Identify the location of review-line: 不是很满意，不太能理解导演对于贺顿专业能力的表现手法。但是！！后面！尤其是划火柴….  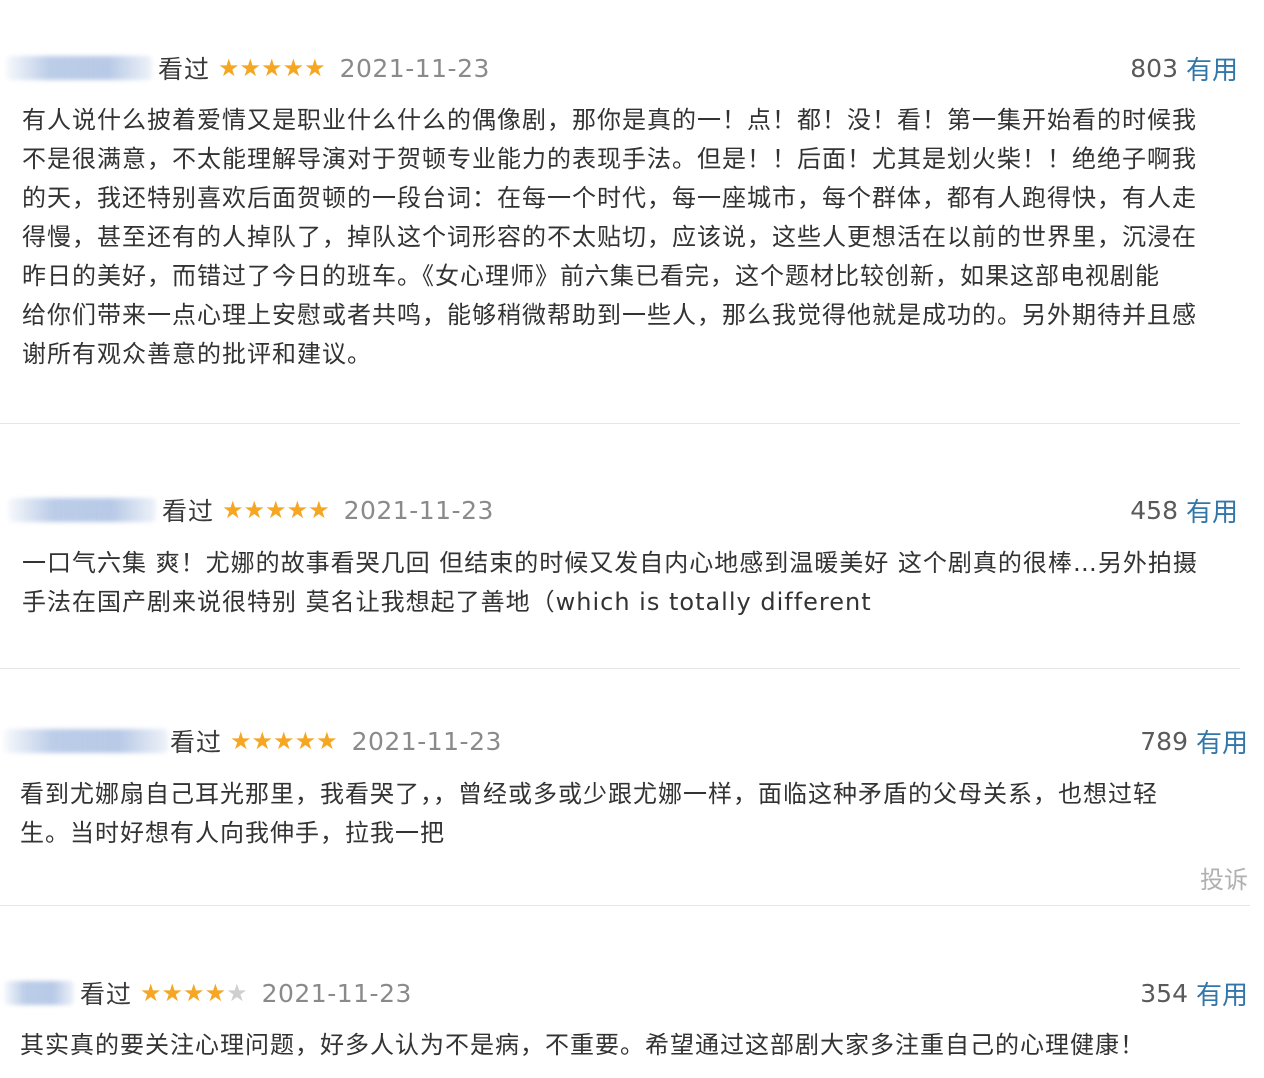
(609, 159).